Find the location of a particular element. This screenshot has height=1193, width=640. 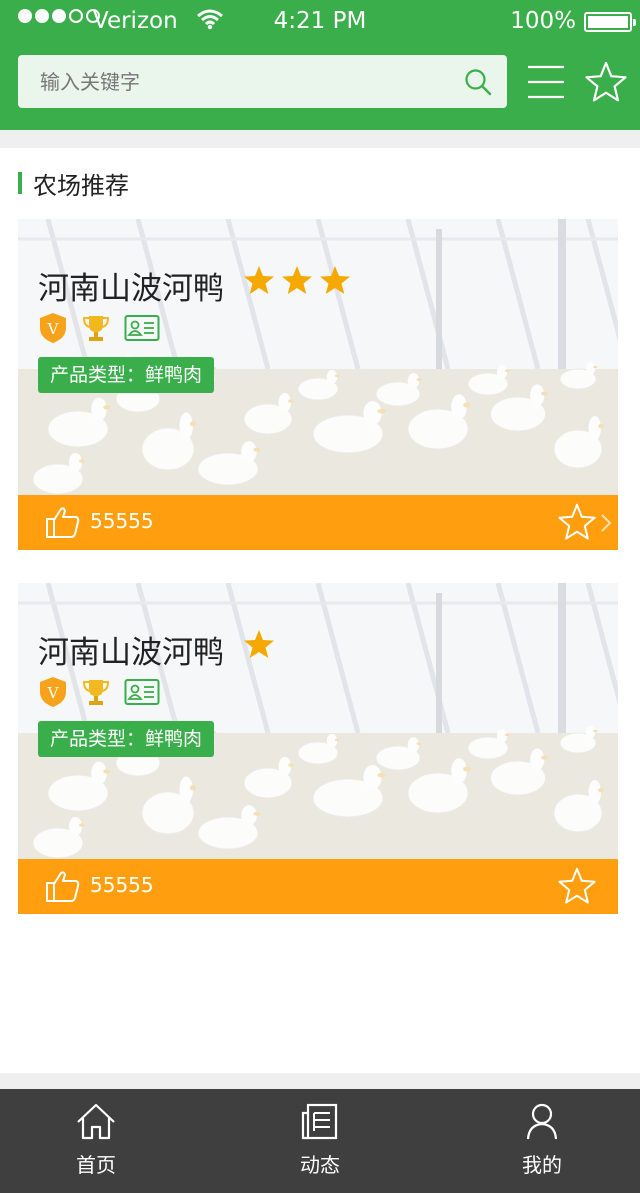

tab-profile-label: 我的 is located at coordinates (542, 1165).